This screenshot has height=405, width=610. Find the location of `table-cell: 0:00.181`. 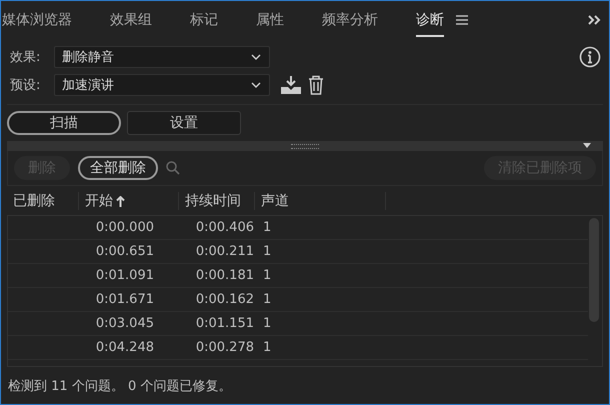

table-cell: 0:00.181 is located at coordinates (225, 275).